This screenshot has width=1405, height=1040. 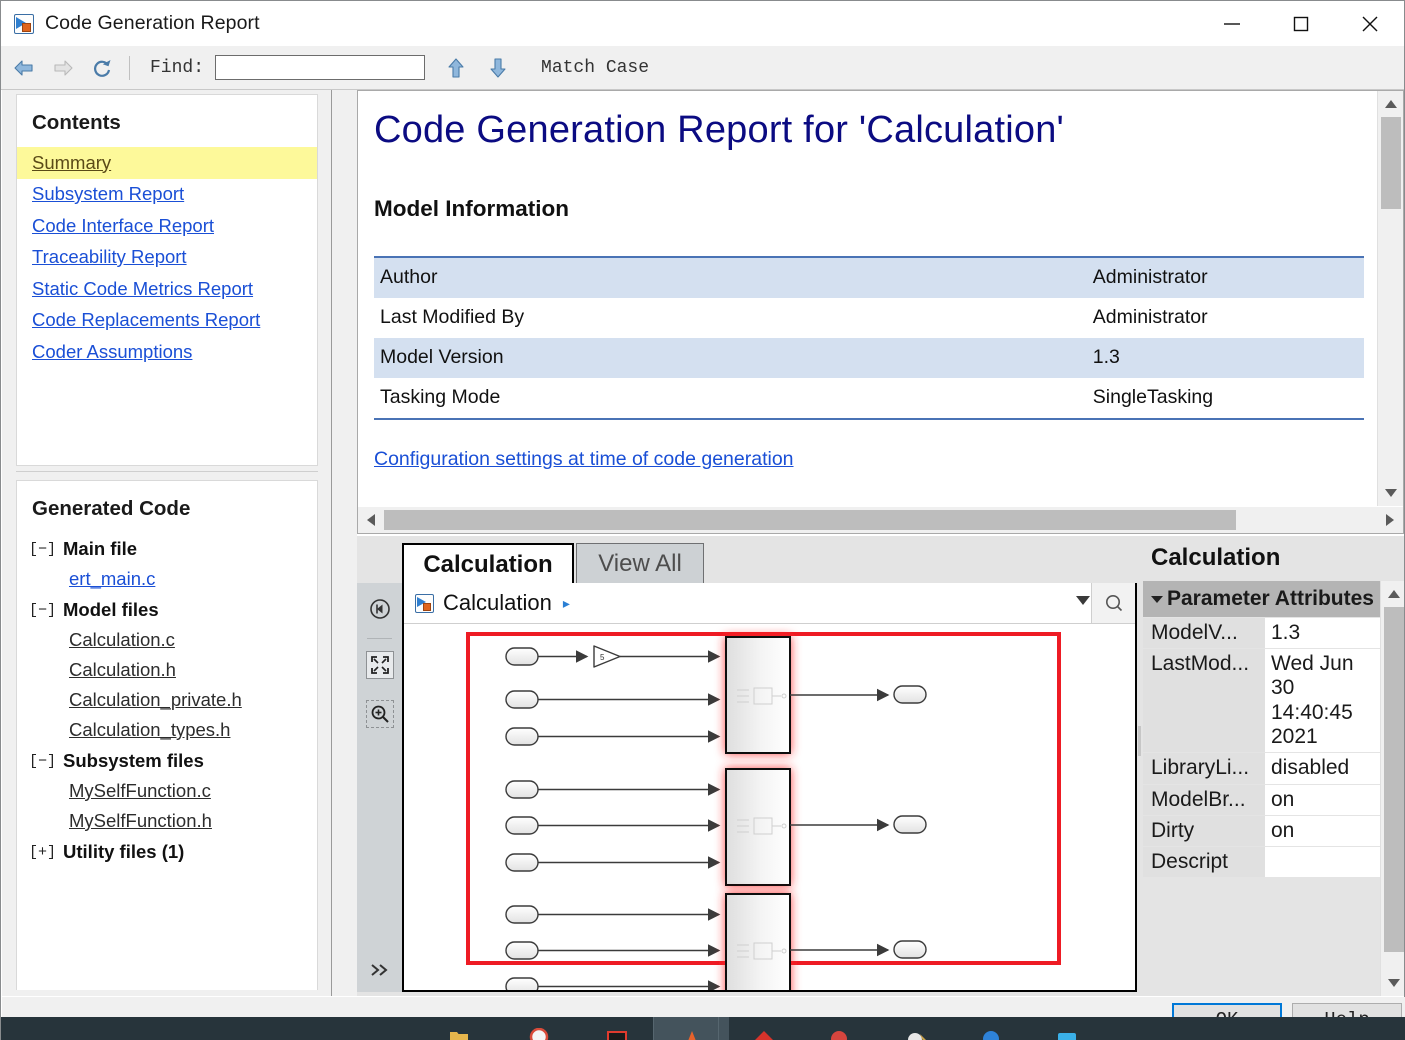 I want to click on sidebar-item-code-replacements-report: Code Replacements Report, so click(x=167, y=321).